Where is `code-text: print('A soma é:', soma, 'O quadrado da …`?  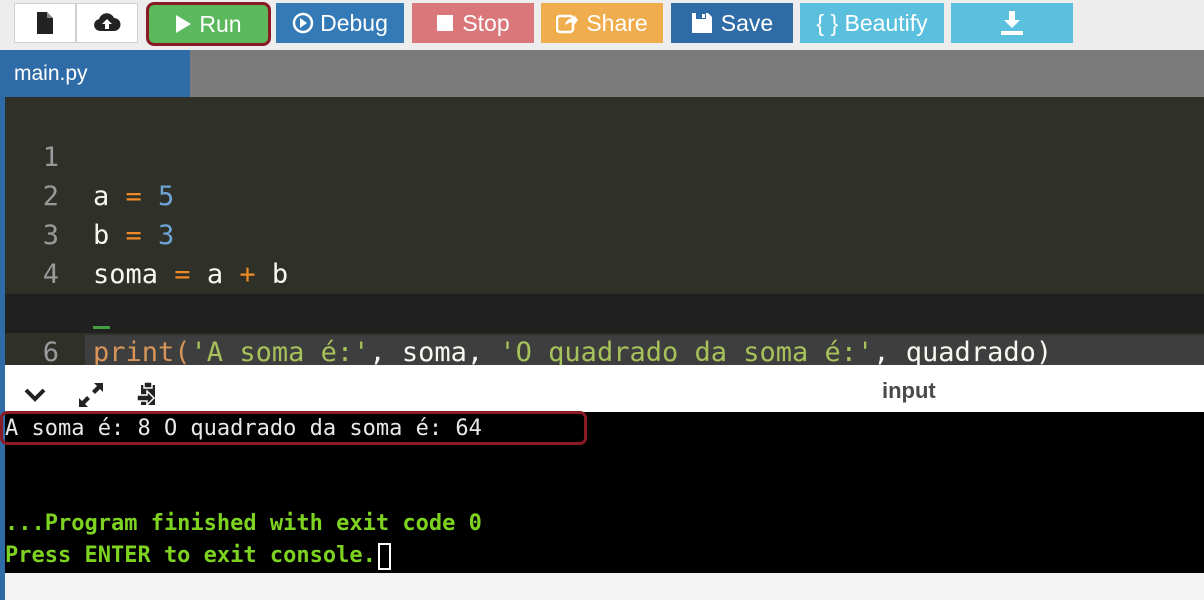
code-text: print('A soma é:', soma, 'O quadrado da … is located at coordinates (573, 351).